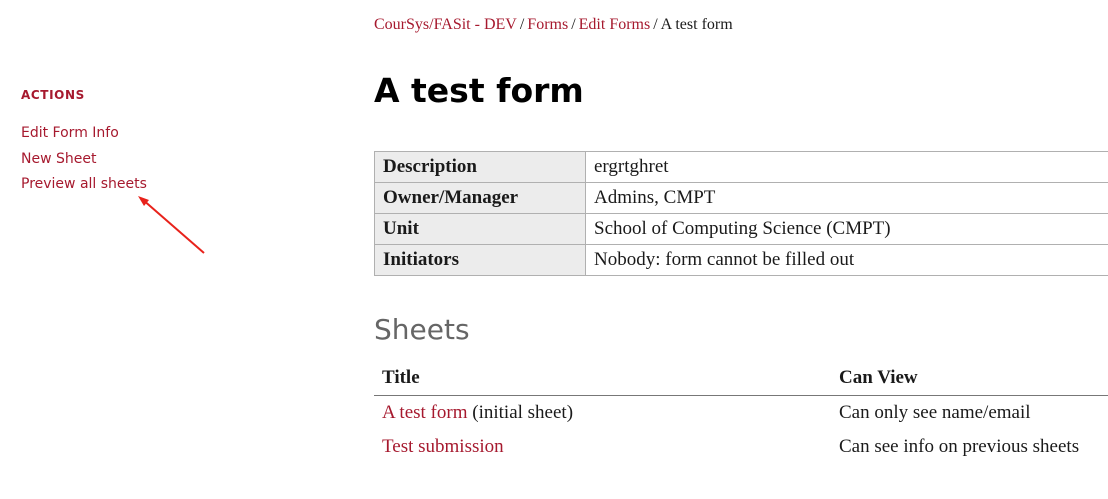 The image size is (1108, 499). I want to click on breadcrumb-link-coursys: CourSys/FASit - DEV, so click(445, 24).